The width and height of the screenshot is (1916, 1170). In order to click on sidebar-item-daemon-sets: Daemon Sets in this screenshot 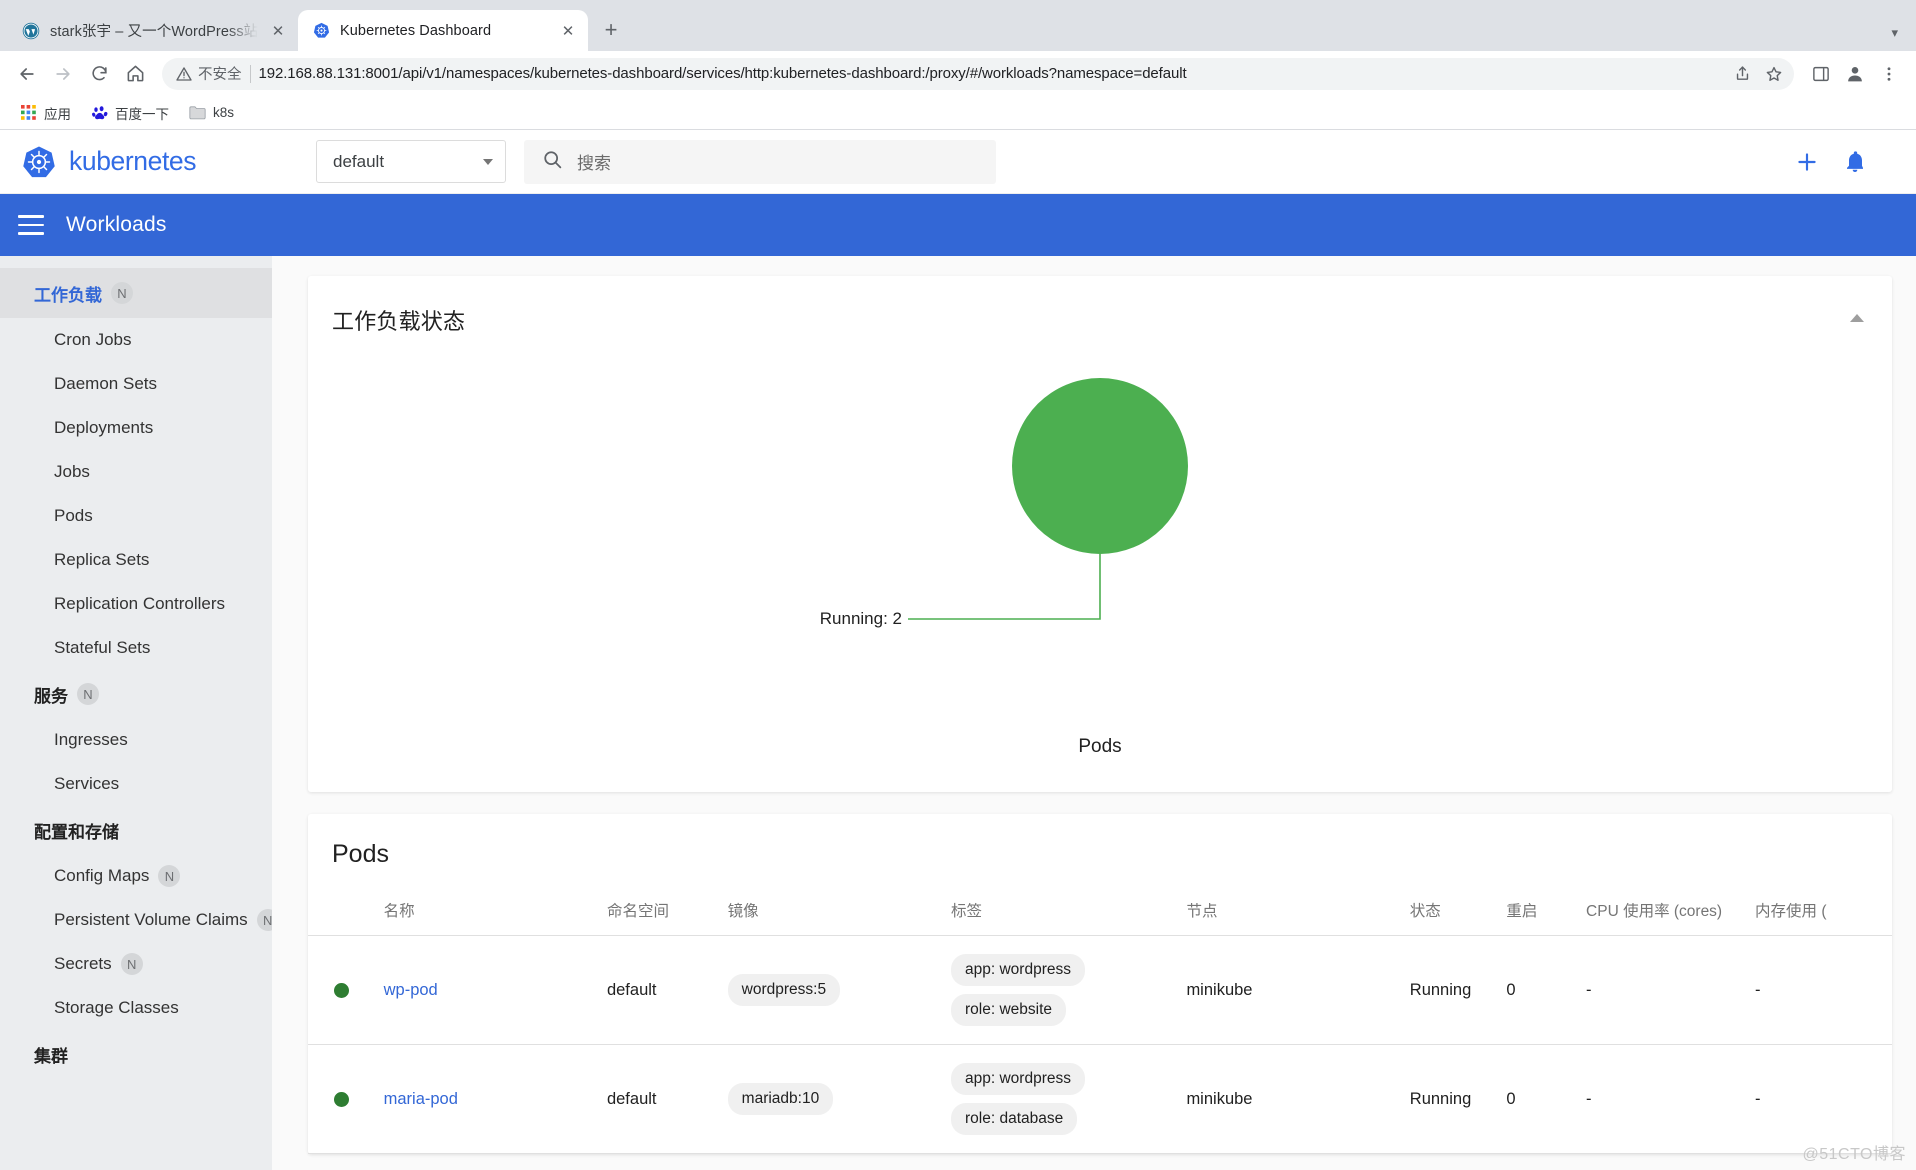, I will do `click(136, 384)`.